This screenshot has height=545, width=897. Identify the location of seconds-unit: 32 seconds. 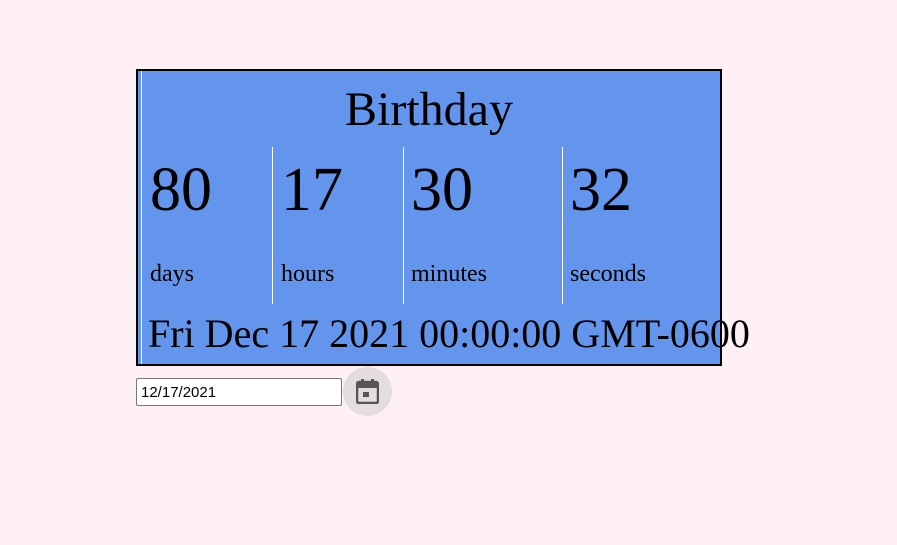
(639, 225).